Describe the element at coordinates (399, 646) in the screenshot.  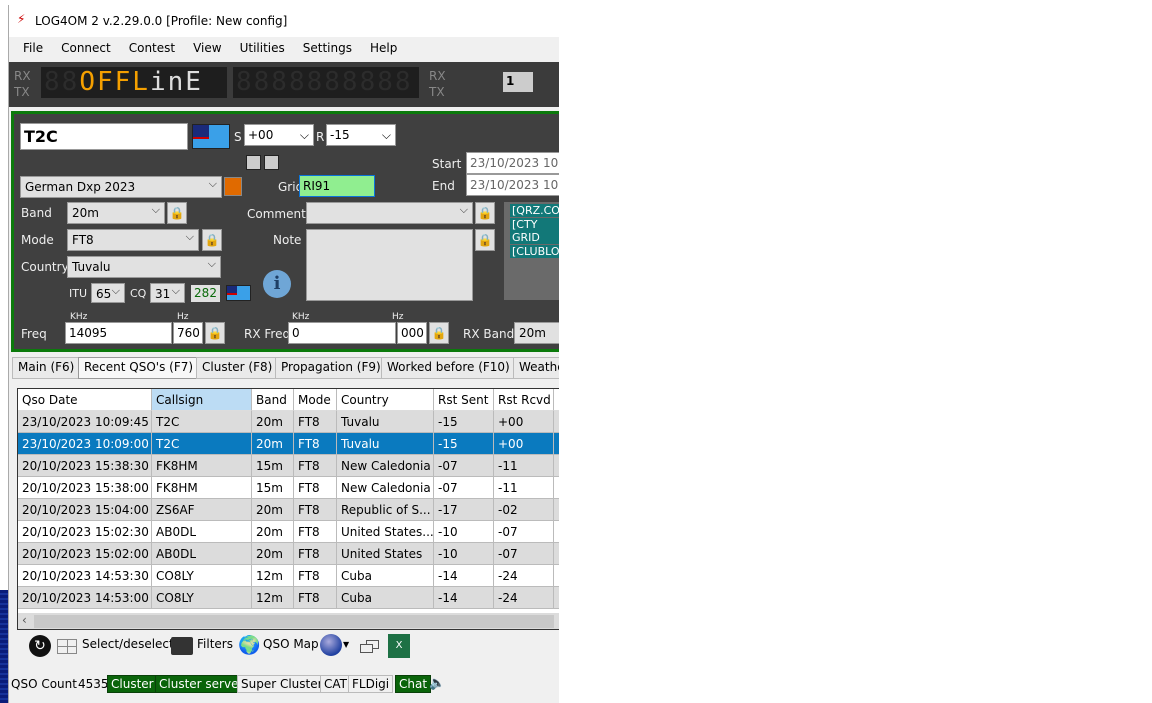
I see `excel-export-icon: X` at that location.